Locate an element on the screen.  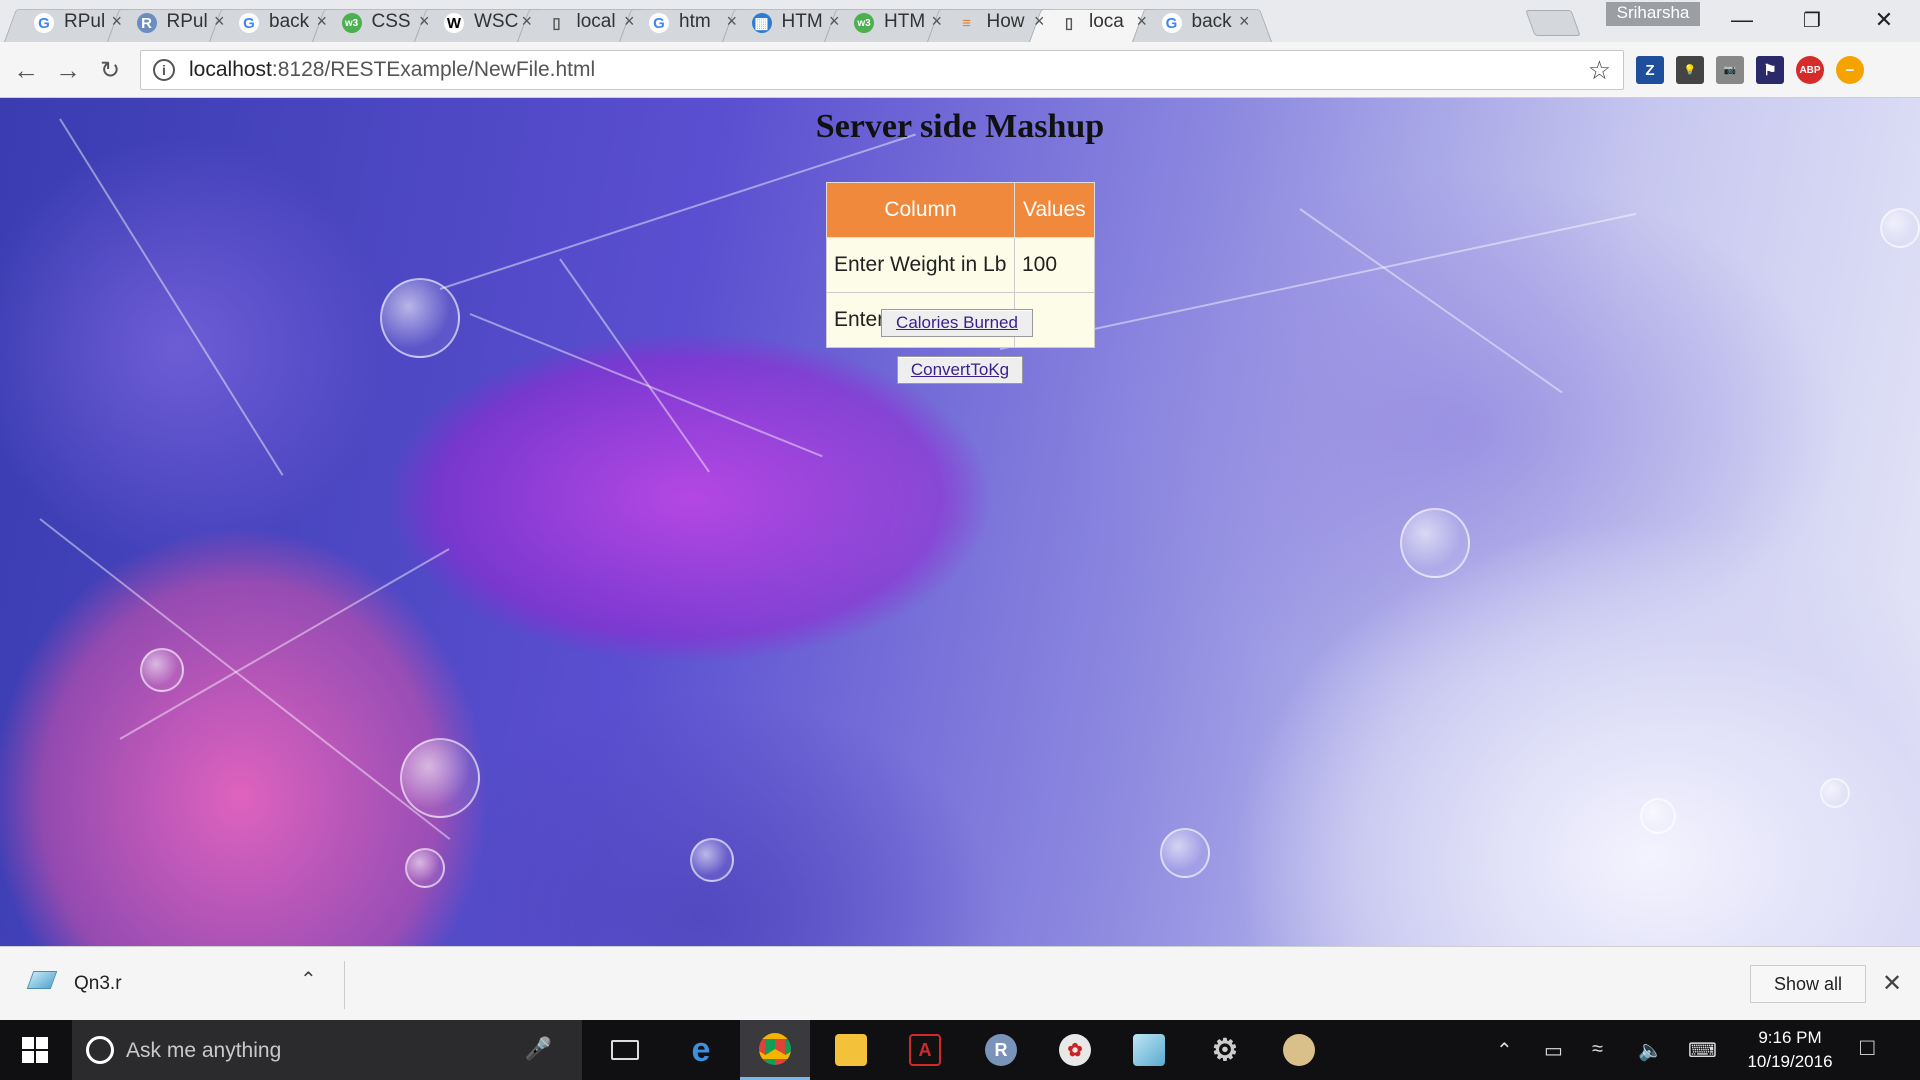
camera-icon: 📷 is located at coordinates (1730, 70).